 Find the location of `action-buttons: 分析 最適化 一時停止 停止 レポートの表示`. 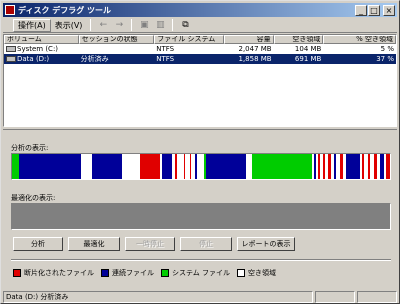

action-buttons: 分析 最適化 一時停止 停止 レポートの表示 is located at coordinates (154, 244).